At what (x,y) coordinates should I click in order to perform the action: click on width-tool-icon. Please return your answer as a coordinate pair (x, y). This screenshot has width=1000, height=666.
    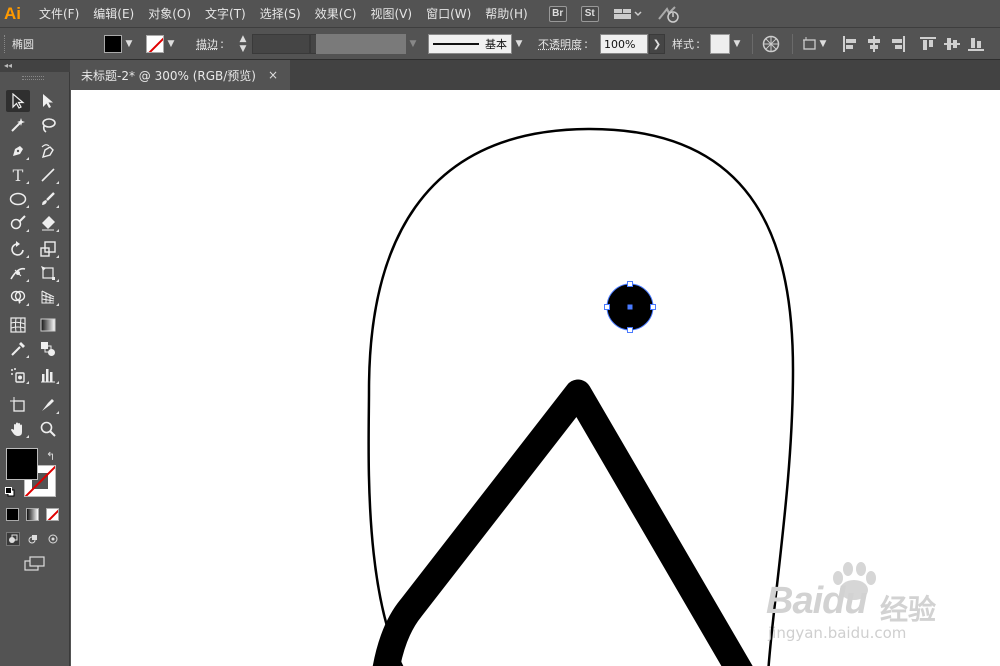
    Looking at the image, I should click on (18, 273).